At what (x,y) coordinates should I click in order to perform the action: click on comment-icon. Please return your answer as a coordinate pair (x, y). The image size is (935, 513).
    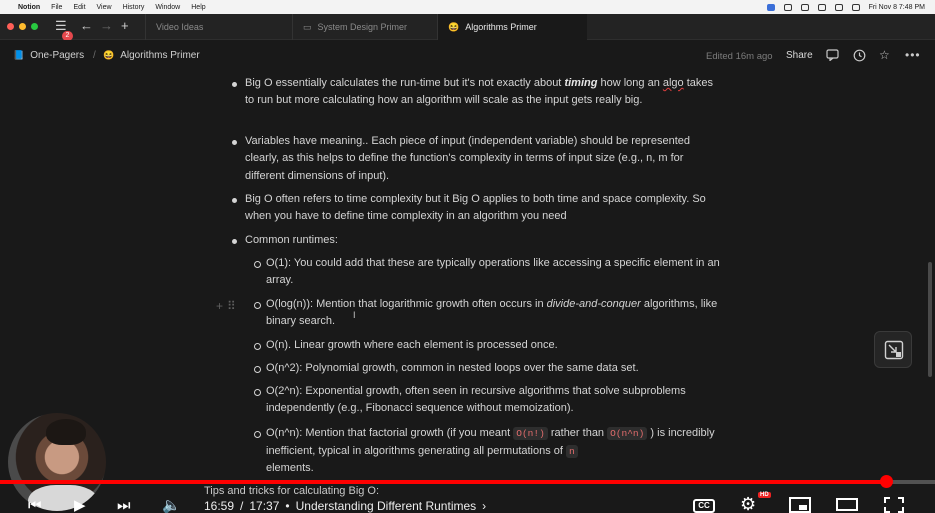
    Looking at the image, I should click on (832, 56).